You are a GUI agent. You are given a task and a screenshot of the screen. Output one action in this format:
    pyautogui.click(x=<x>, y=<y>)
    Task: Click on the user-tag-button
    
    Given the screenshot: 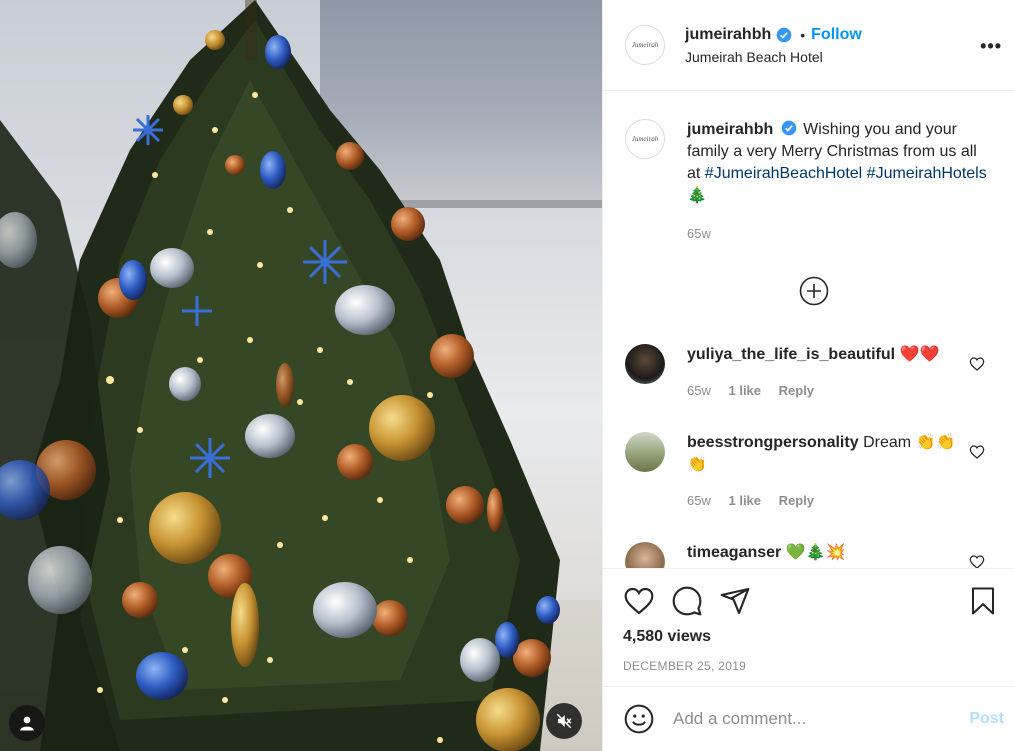 What is the action you would take?
    pyautogui.click(x=27, y=723)
    